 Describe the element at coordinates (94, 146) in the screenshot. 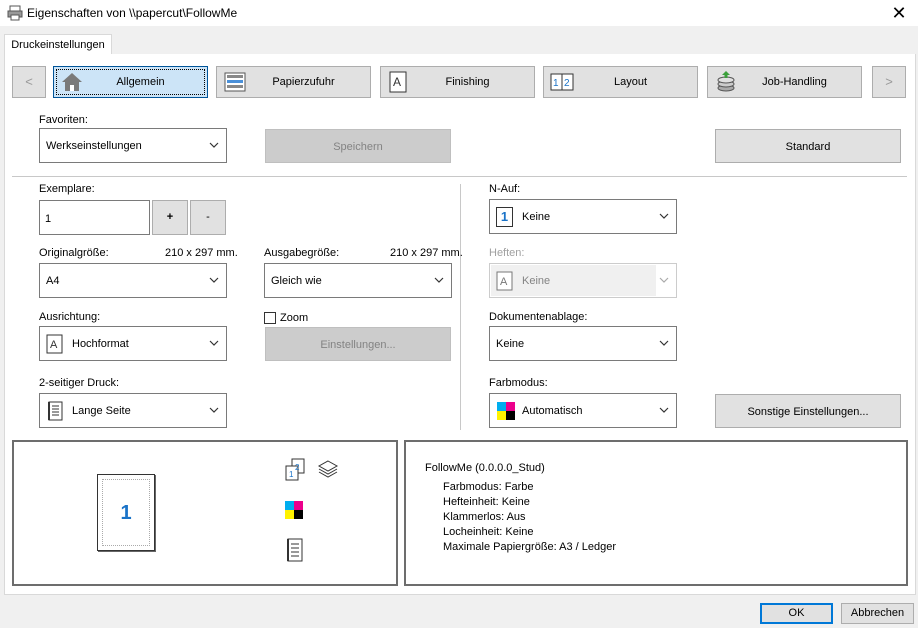

I see `favorites-value: Werkseinstellungen` at that location.